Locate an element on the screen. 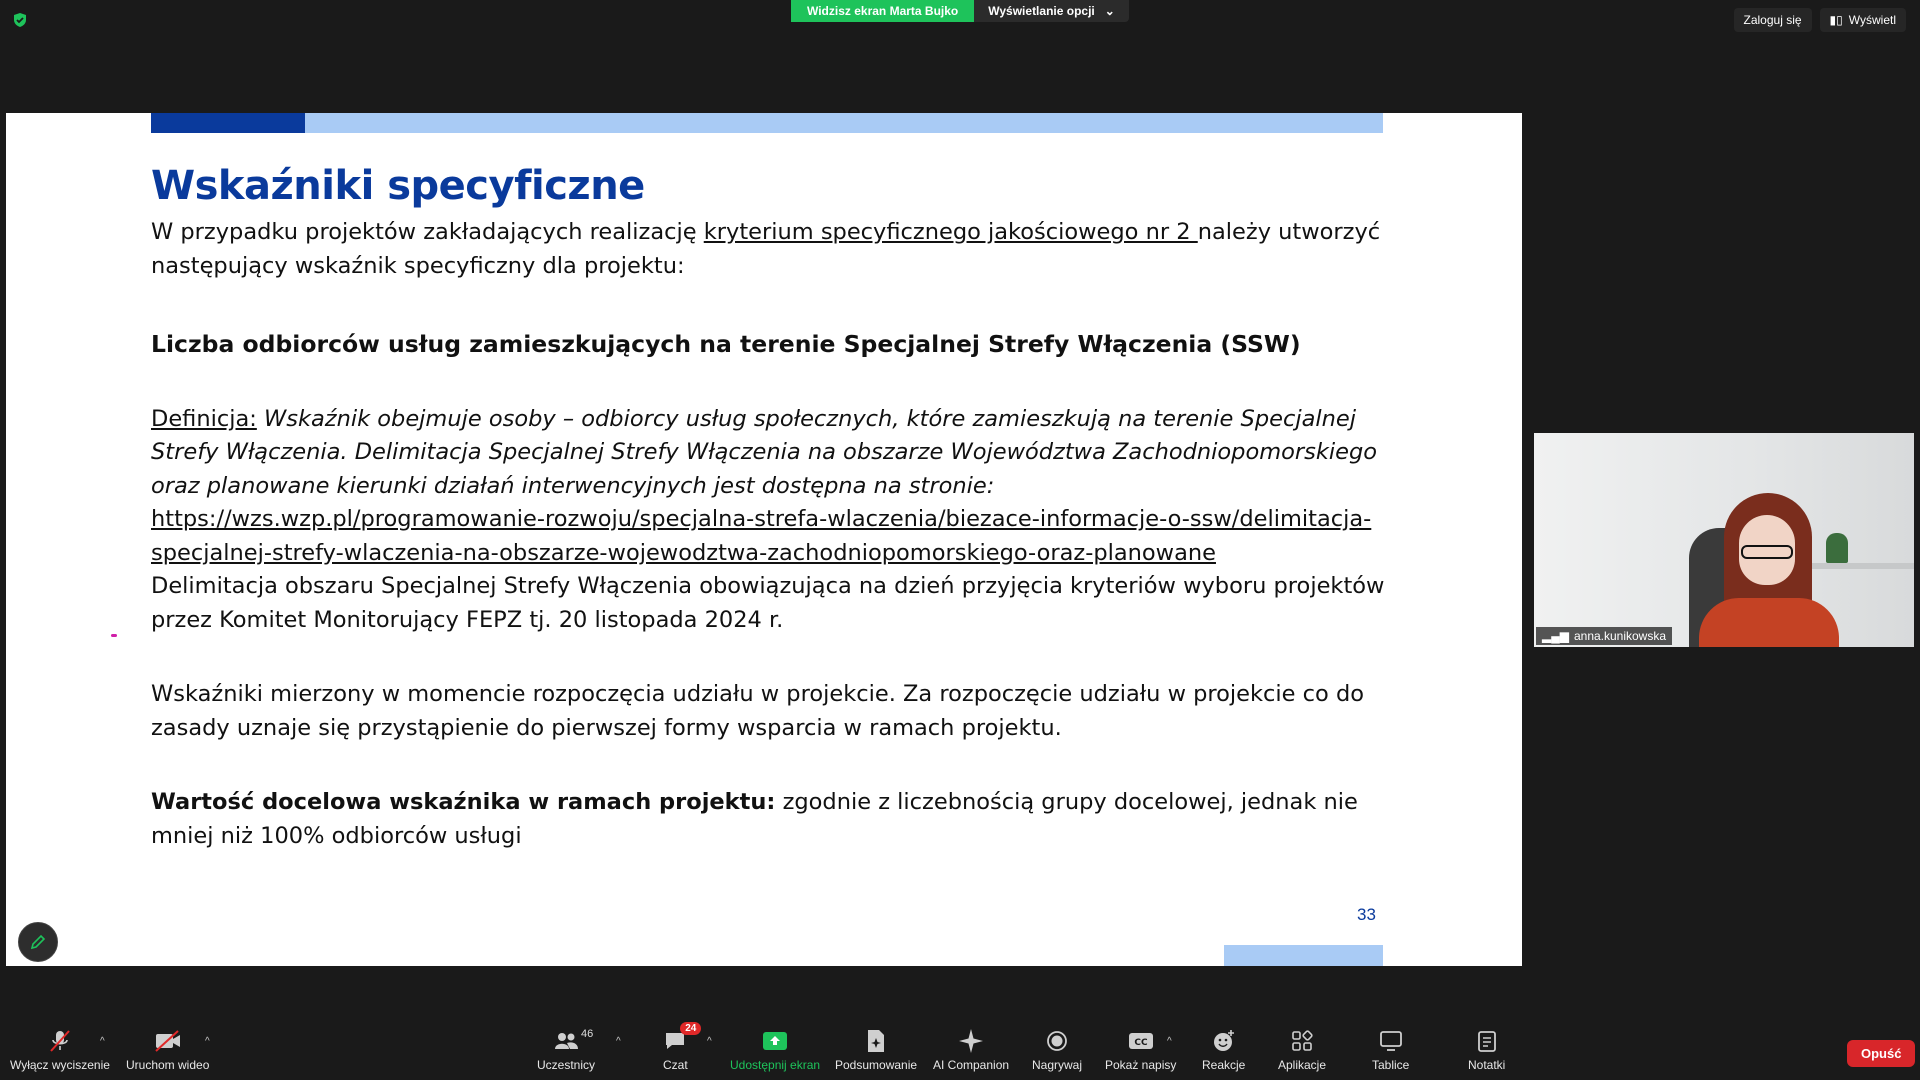 This screenshot has width=1920, height=1080. view-label: Wyświetl is located at coordinates (1872, 20).